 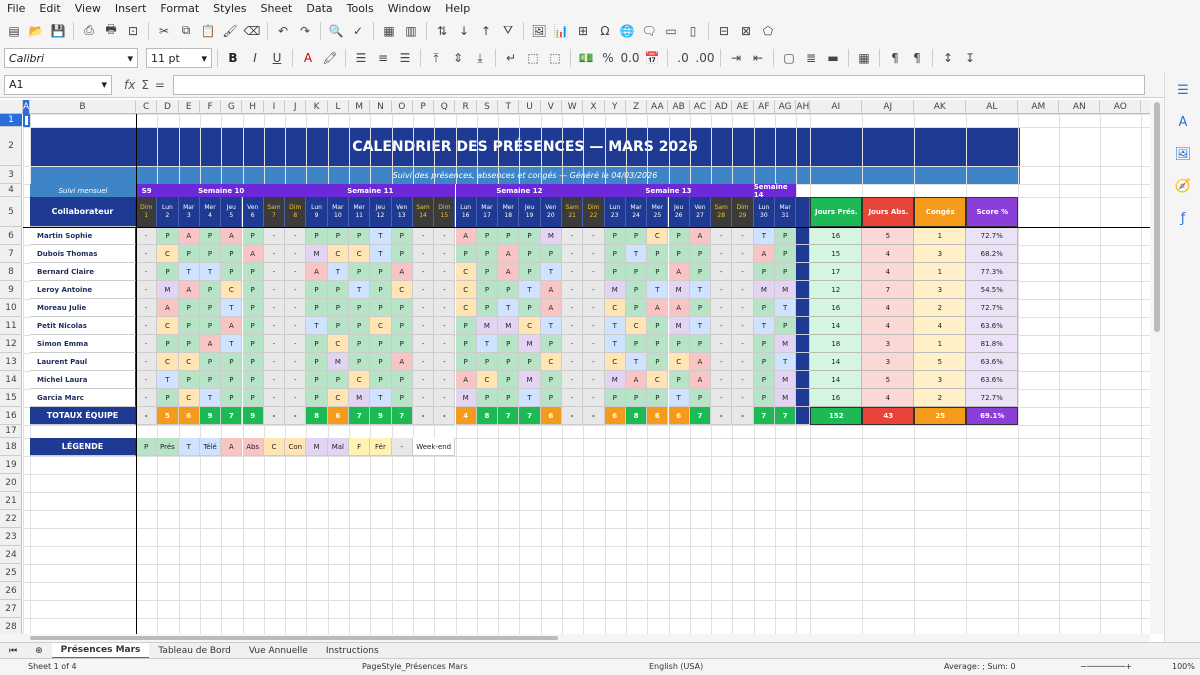 What do you see at coordinates (11, 431) in the screenshot?
I see `row-header-17: 17` at bounding box center [11, 431].